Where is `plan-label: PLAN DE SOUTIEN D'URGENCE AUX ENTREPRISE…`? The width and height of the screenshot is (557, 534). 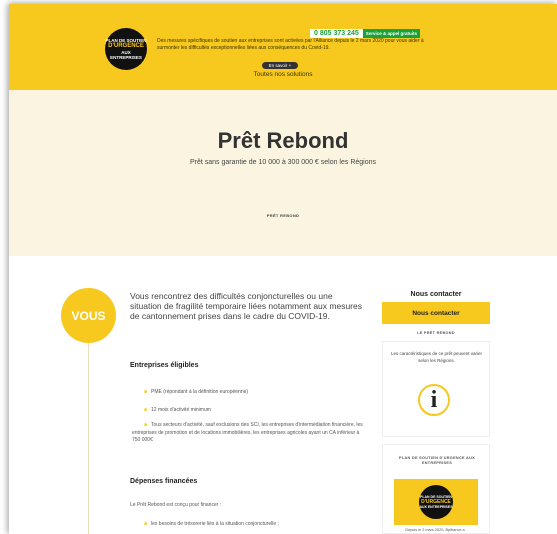 plan-label: PLAN DE SOUTIEN D'URGENCE AUX ENTREPRISE… is located at coordinates (437, 460).